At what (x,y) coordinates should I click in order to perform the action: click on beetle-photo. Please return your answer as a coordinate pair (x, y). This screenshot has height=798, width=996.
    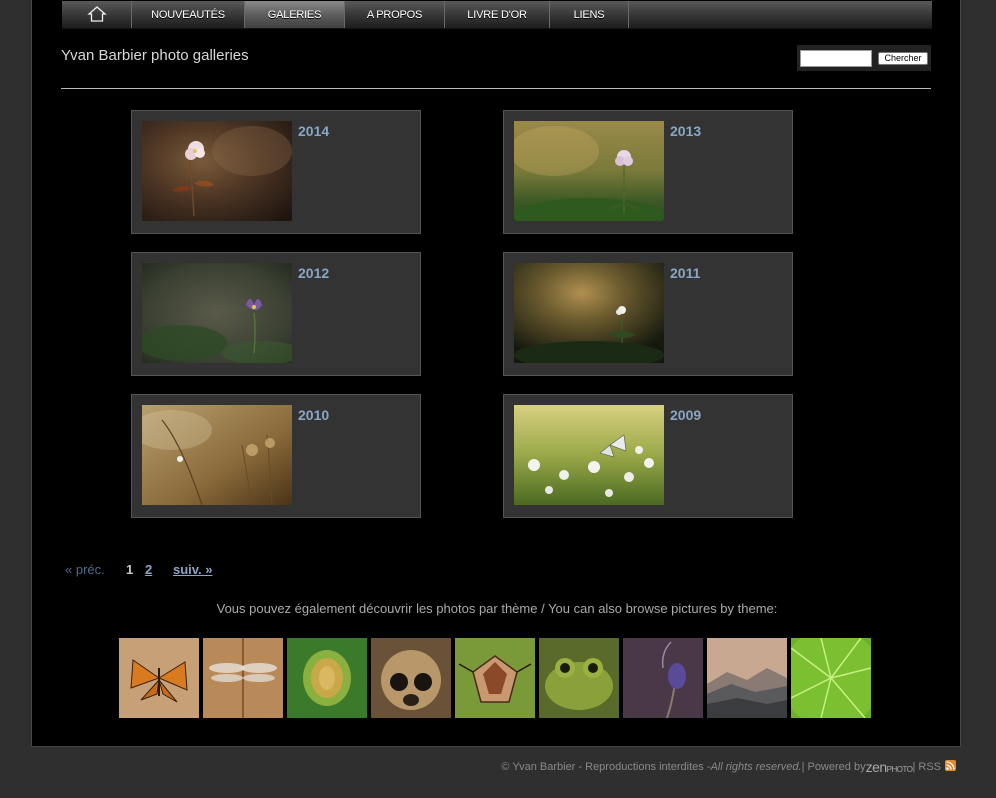
    Looking at the image, I should click on (327, 678).